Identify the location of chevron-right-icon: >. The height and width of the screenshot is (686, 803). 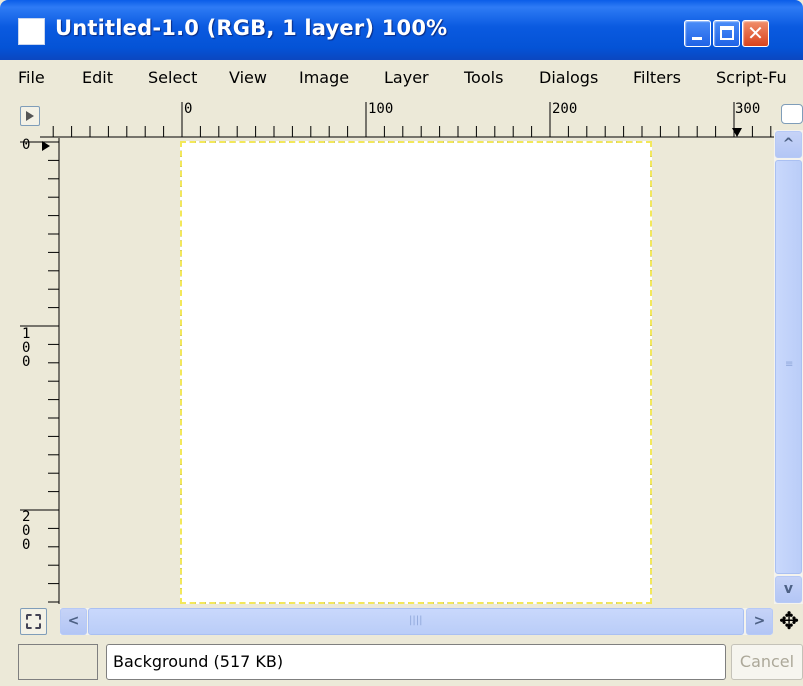
(759, 621).